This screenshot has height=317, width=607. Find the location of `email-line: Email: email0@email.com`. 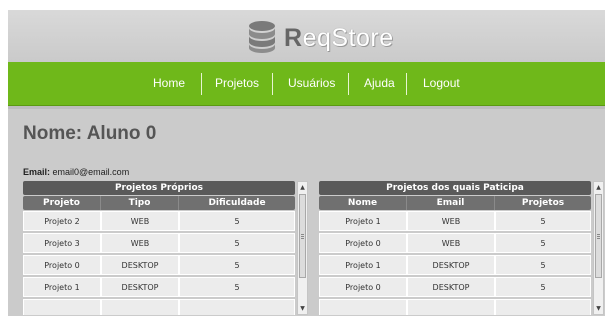

email-line: Email: email0@email.com is located at coordinates (76, 172).